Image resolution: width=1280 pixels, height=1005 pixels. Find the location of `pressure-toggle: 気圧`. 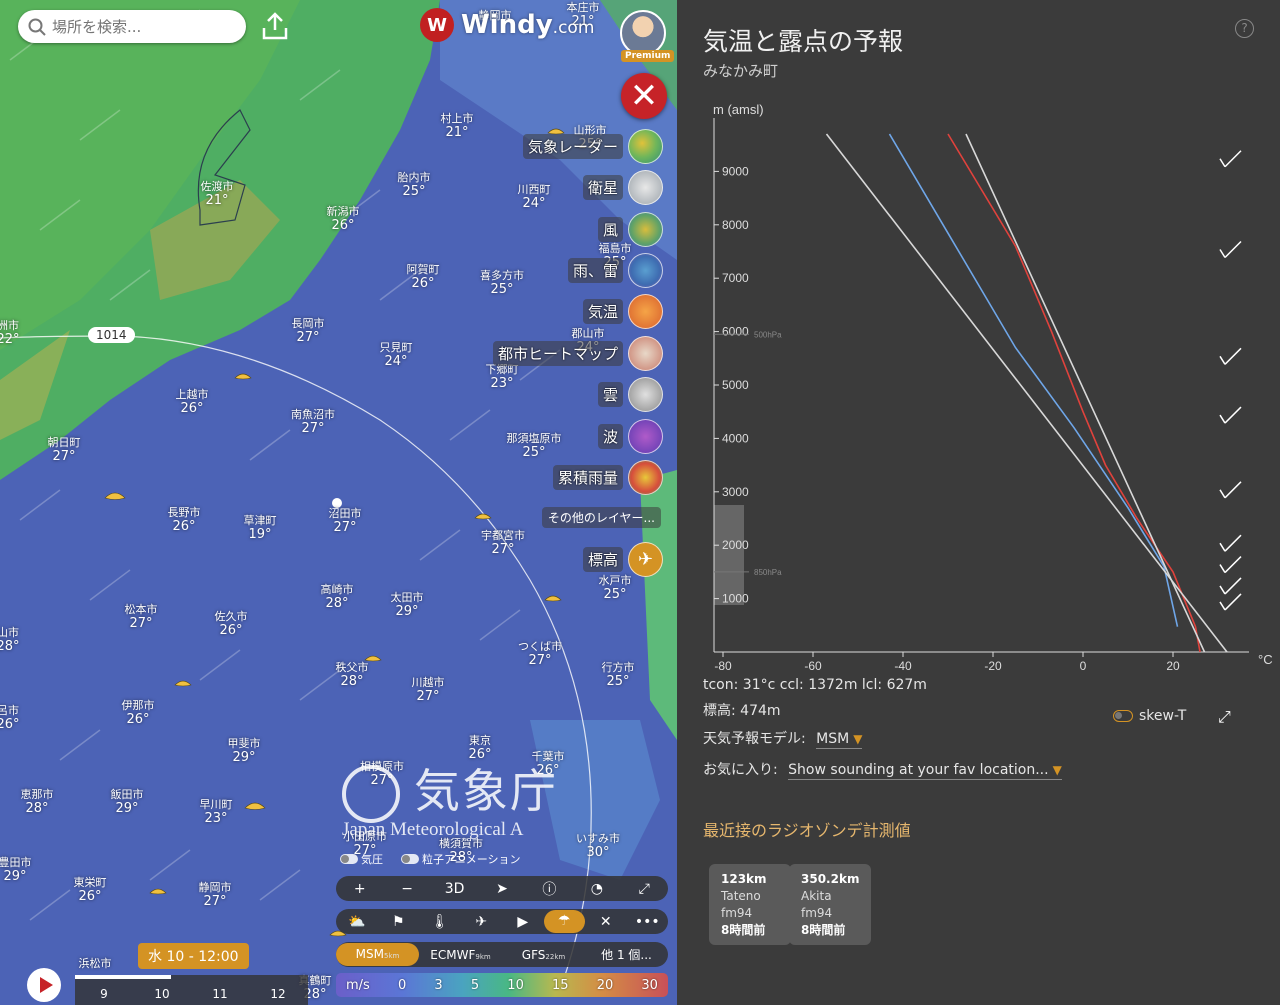

pressure-toggle: 気圧 is located at coordinates (361, 859).